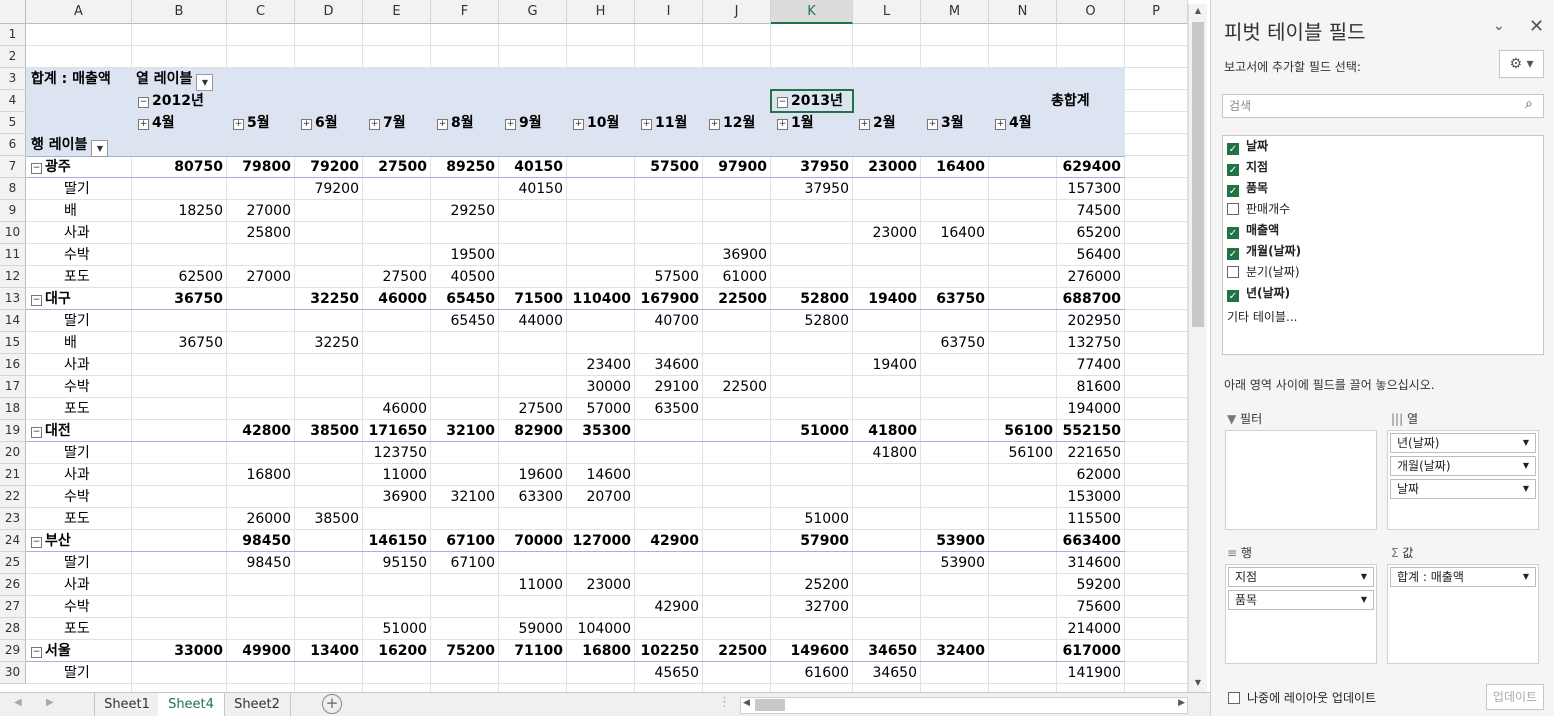  Describe the element at coordinates (1302, 698) in the screenshot. I see `defer-update-checkbox: 나중에 레이아웃 업데이트` at that location.